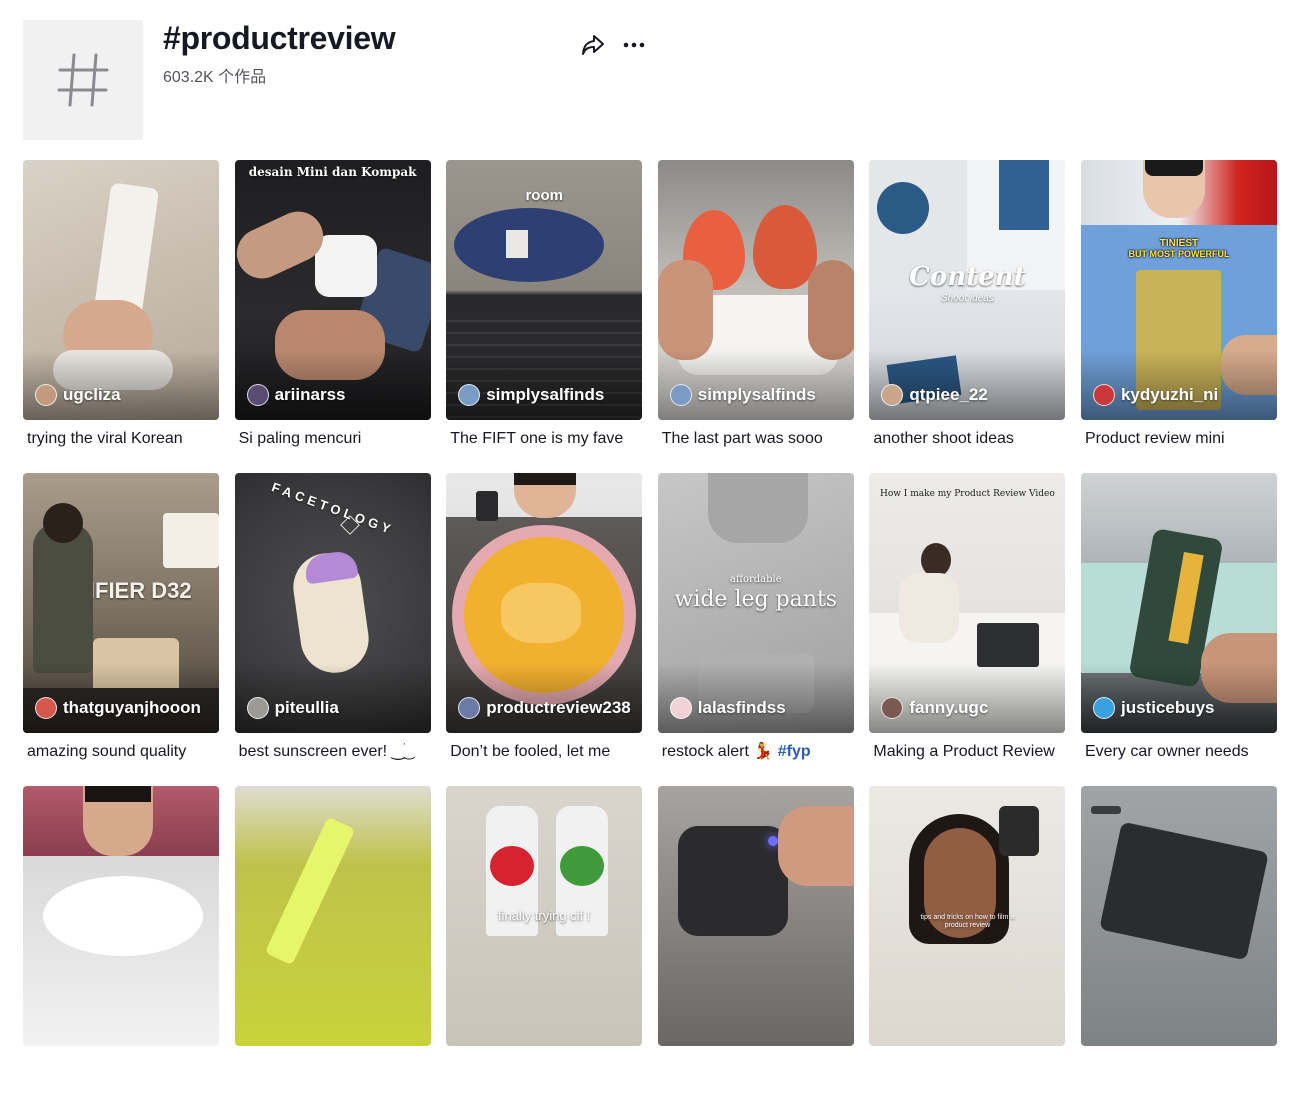 The image size is (1294, 1099). What do you see at coordinates (1179, 752) in the screenshot?
I see `video-caption: Every car owner needs` at bounding box center [1179, 752].